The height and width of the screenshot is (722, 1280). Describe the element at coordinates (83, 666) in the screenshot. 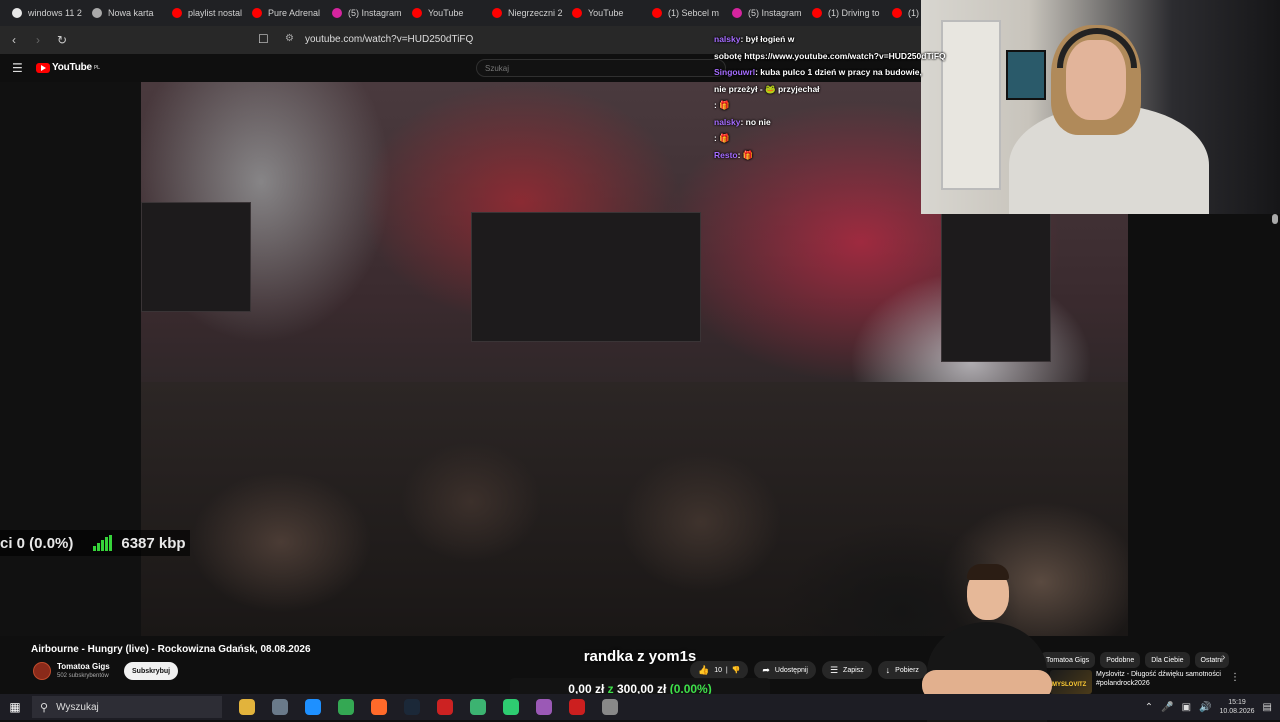

I see `channel-name: Tomatoa Gigs` at that location.